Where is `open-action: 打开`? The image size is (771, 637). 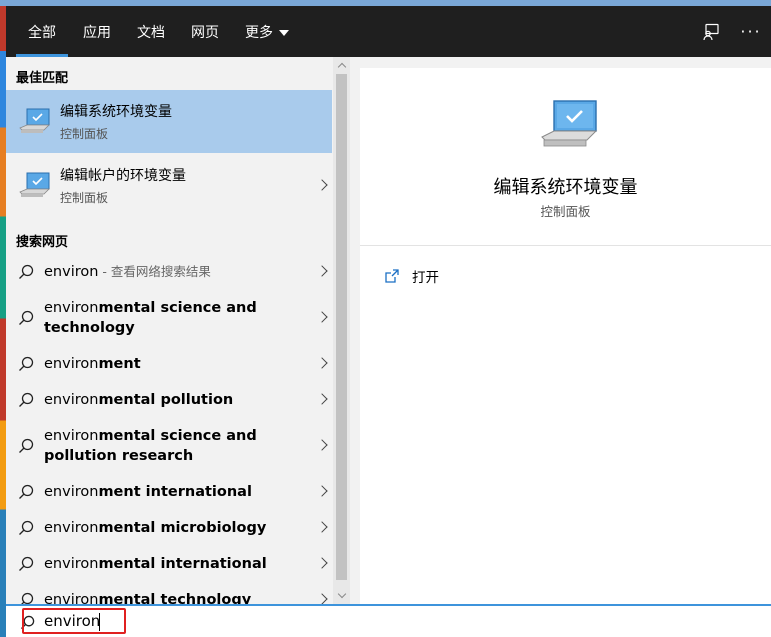
open-action: 打开 is located at coordinates (411, 276).